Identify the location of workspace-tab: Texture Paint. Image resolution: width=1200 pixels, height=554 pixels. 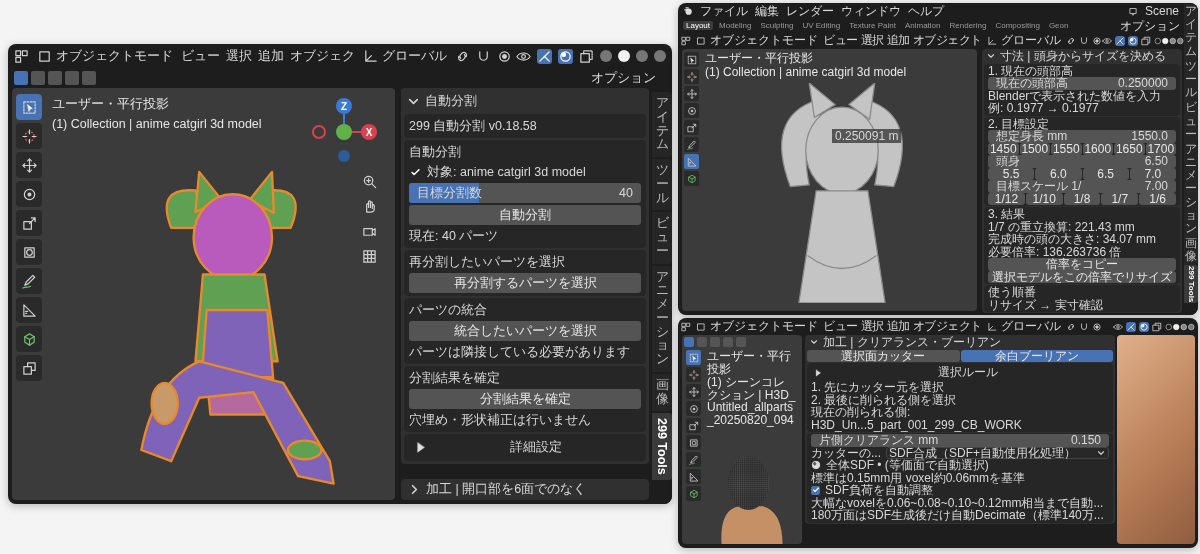
(872, 25).